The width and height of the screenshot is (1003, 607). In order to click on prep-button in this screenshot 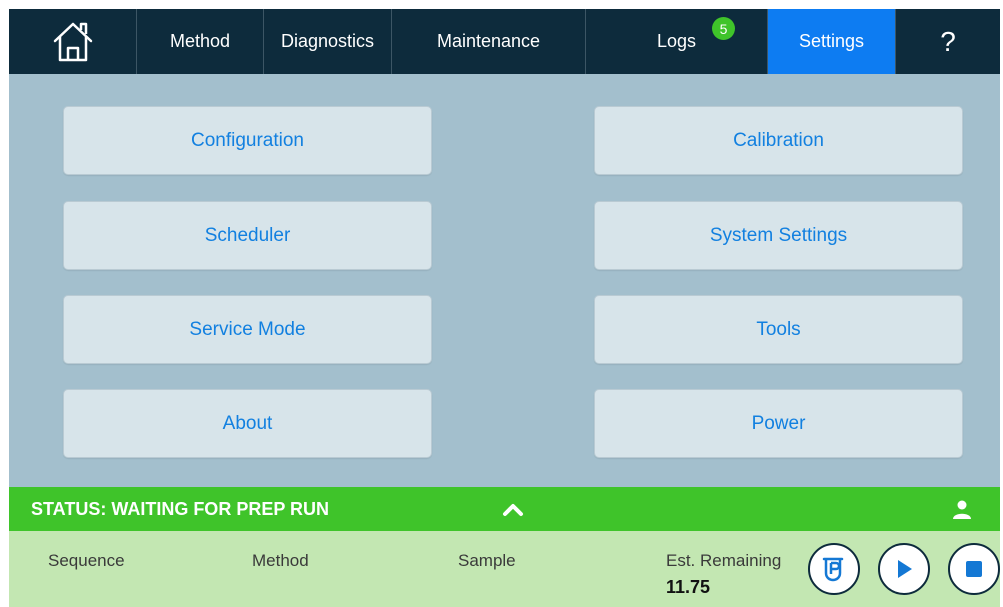, I will do `click(834, 569)`.